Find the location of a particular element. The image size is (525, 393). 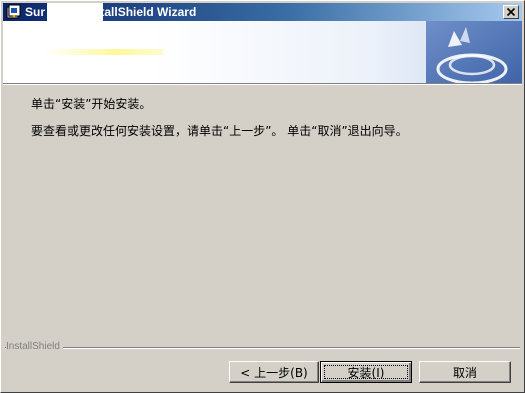

banner-separator is located at coordinates (262, 84).